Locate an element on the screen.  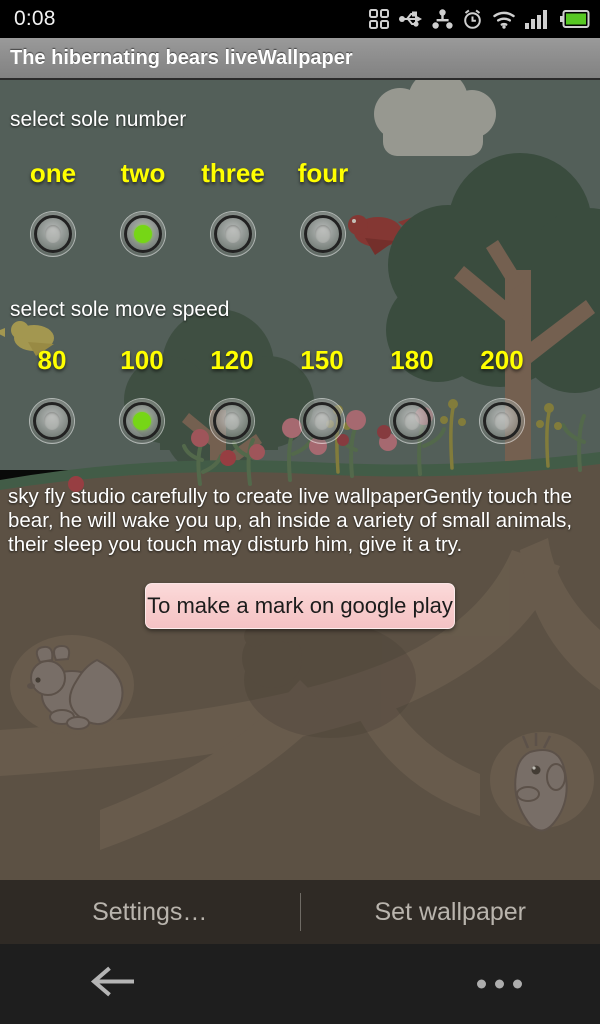
wallpaper-action-bar: Settings… Set wallpaper is located at coordinates (300, 912).